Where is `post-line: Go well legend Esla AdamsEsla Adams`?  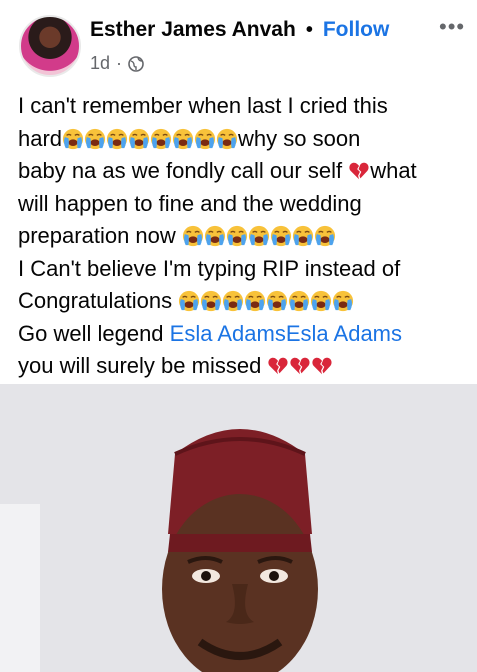
post-line: Go well legend Esla AdamsEsla Adams is located at coordinates (243, 334).